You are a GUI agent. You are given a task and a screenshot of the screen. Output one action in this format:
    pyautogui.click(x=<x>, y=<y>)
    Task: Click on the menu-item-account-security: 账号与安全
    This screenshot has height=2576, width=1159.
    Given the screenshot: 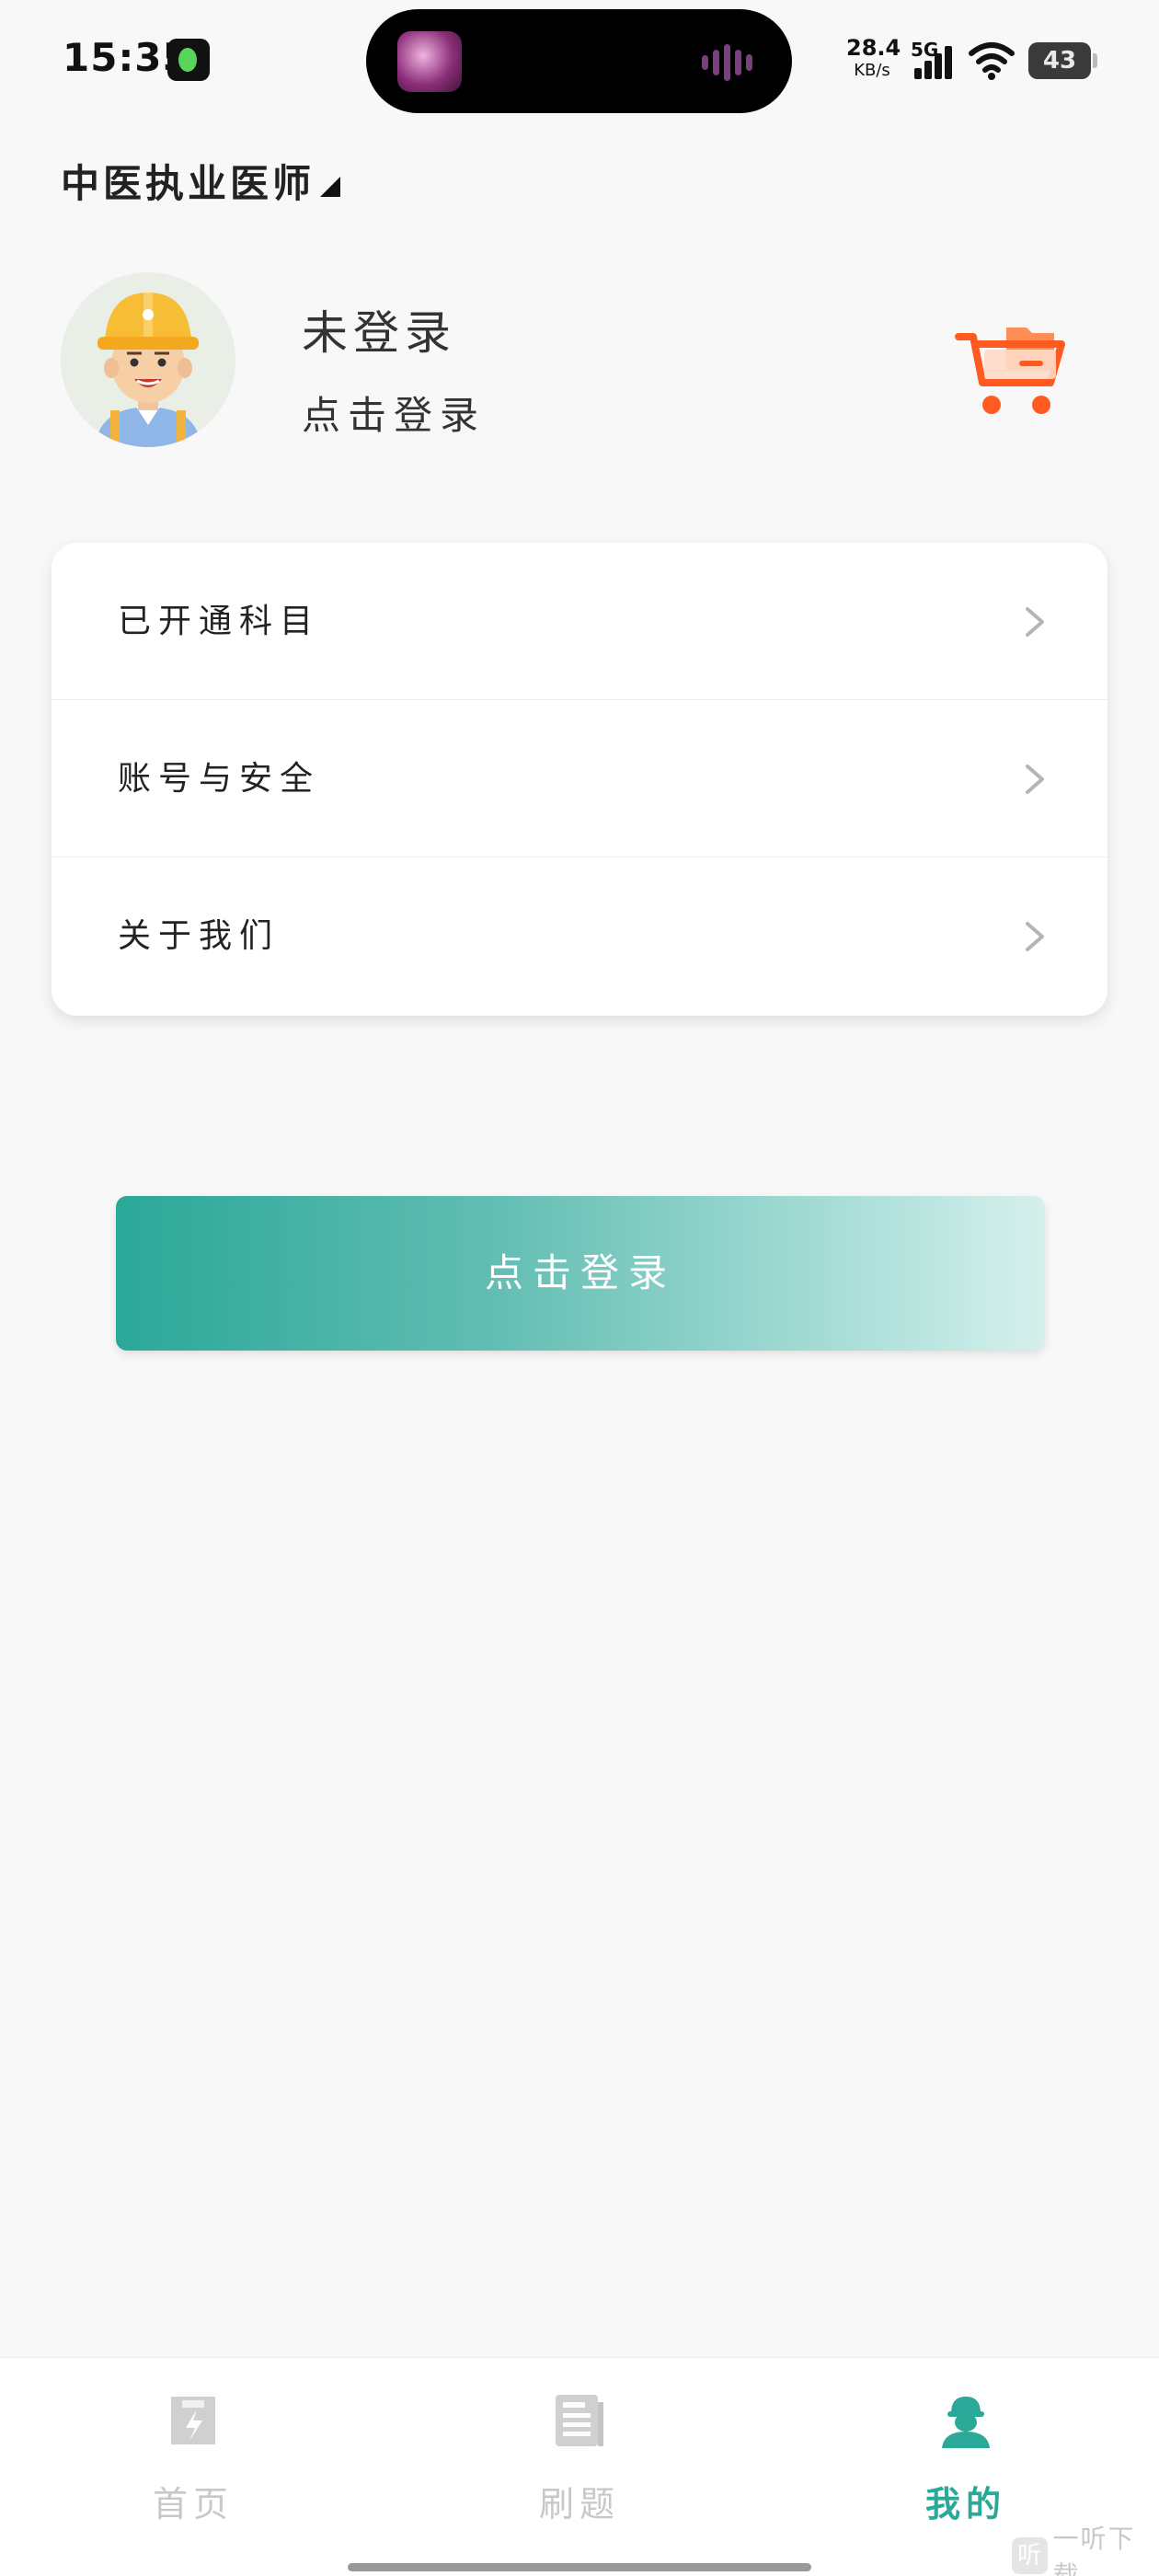 What is the action you would take?
    pyautogui.click(x=579, y=778)
    